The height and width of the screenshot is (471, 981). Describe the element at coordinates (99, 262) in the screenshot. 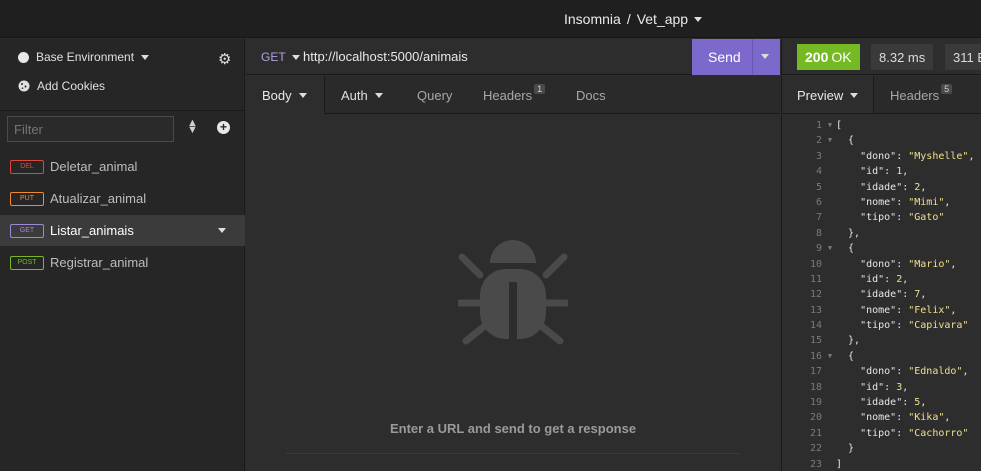

I see `request-name: Registrar_animal` at that location.